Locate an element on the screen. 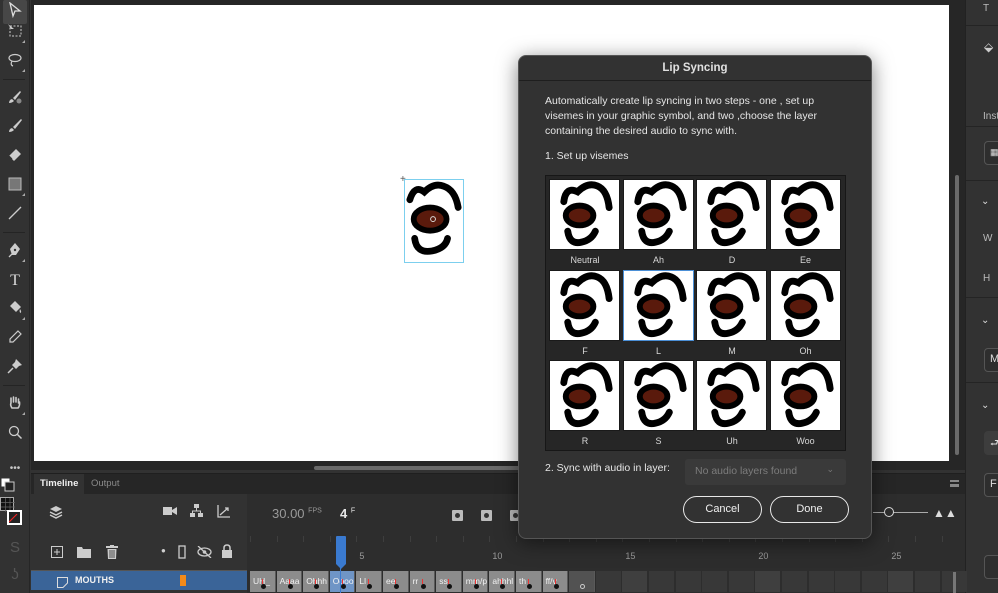  eraser-tool is located at coordinates (15, 157).